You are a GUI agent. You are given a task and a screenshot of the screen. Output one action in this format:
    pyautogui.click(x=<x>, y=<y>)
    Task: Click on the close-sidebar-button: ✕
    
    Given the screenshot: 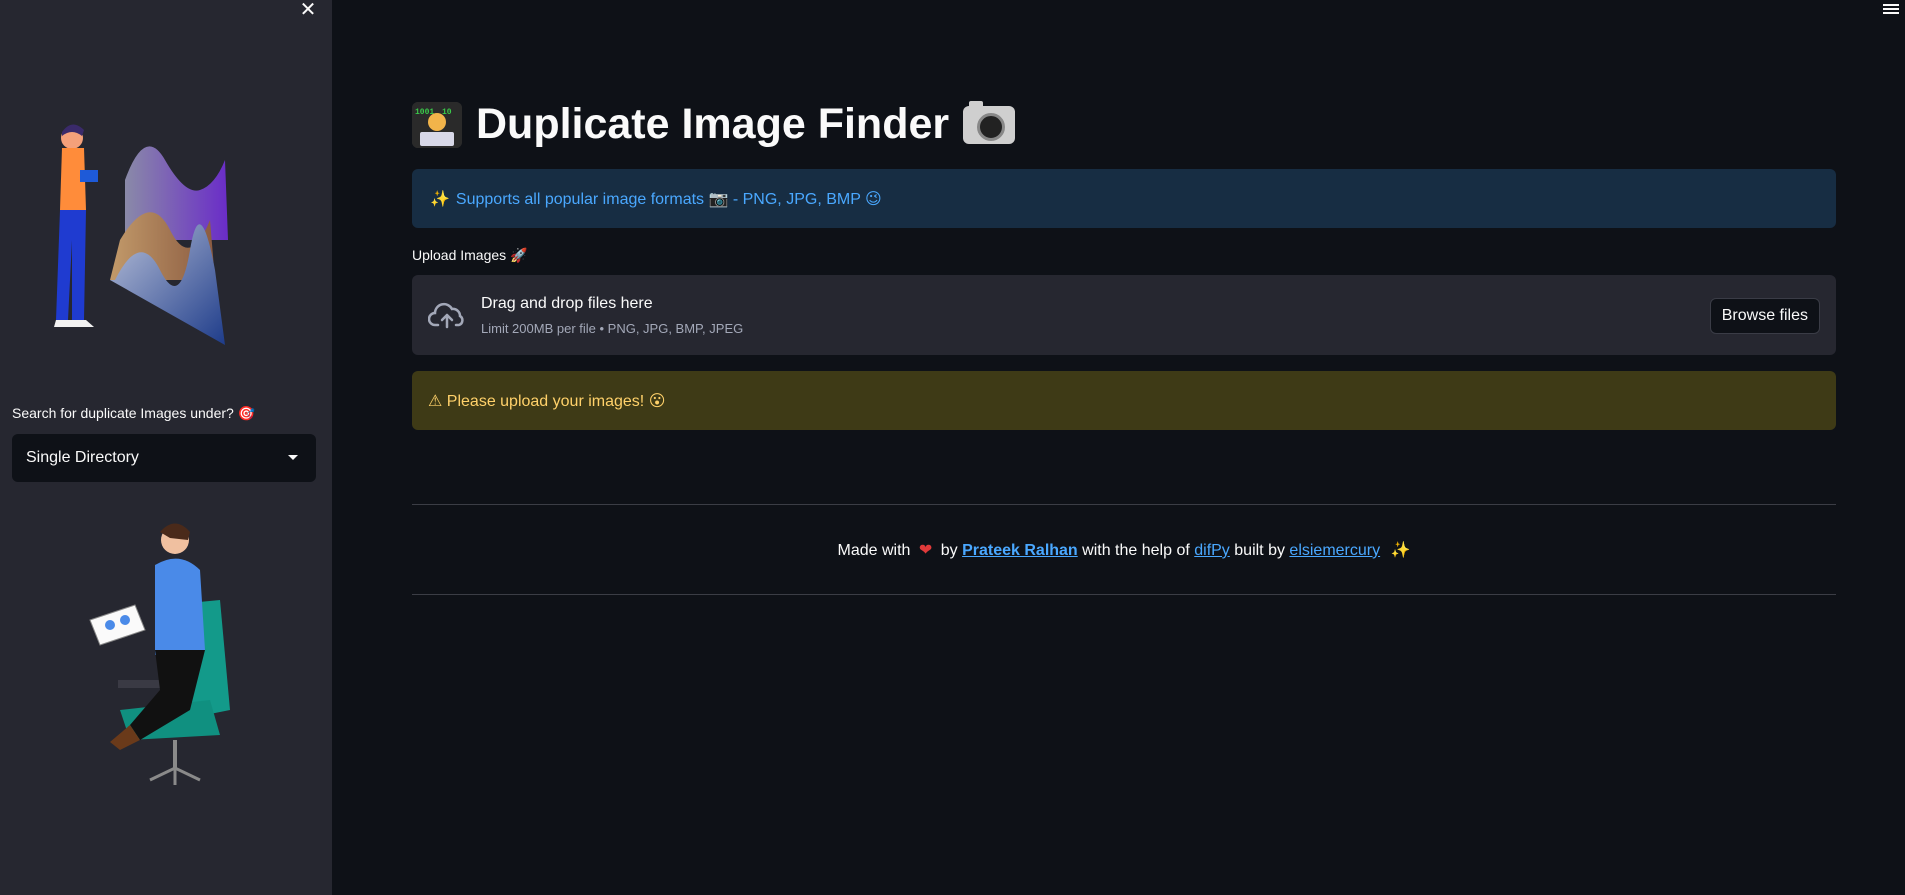 What is the action you would take?
    pyautogui.click(x=308, y=11)
    